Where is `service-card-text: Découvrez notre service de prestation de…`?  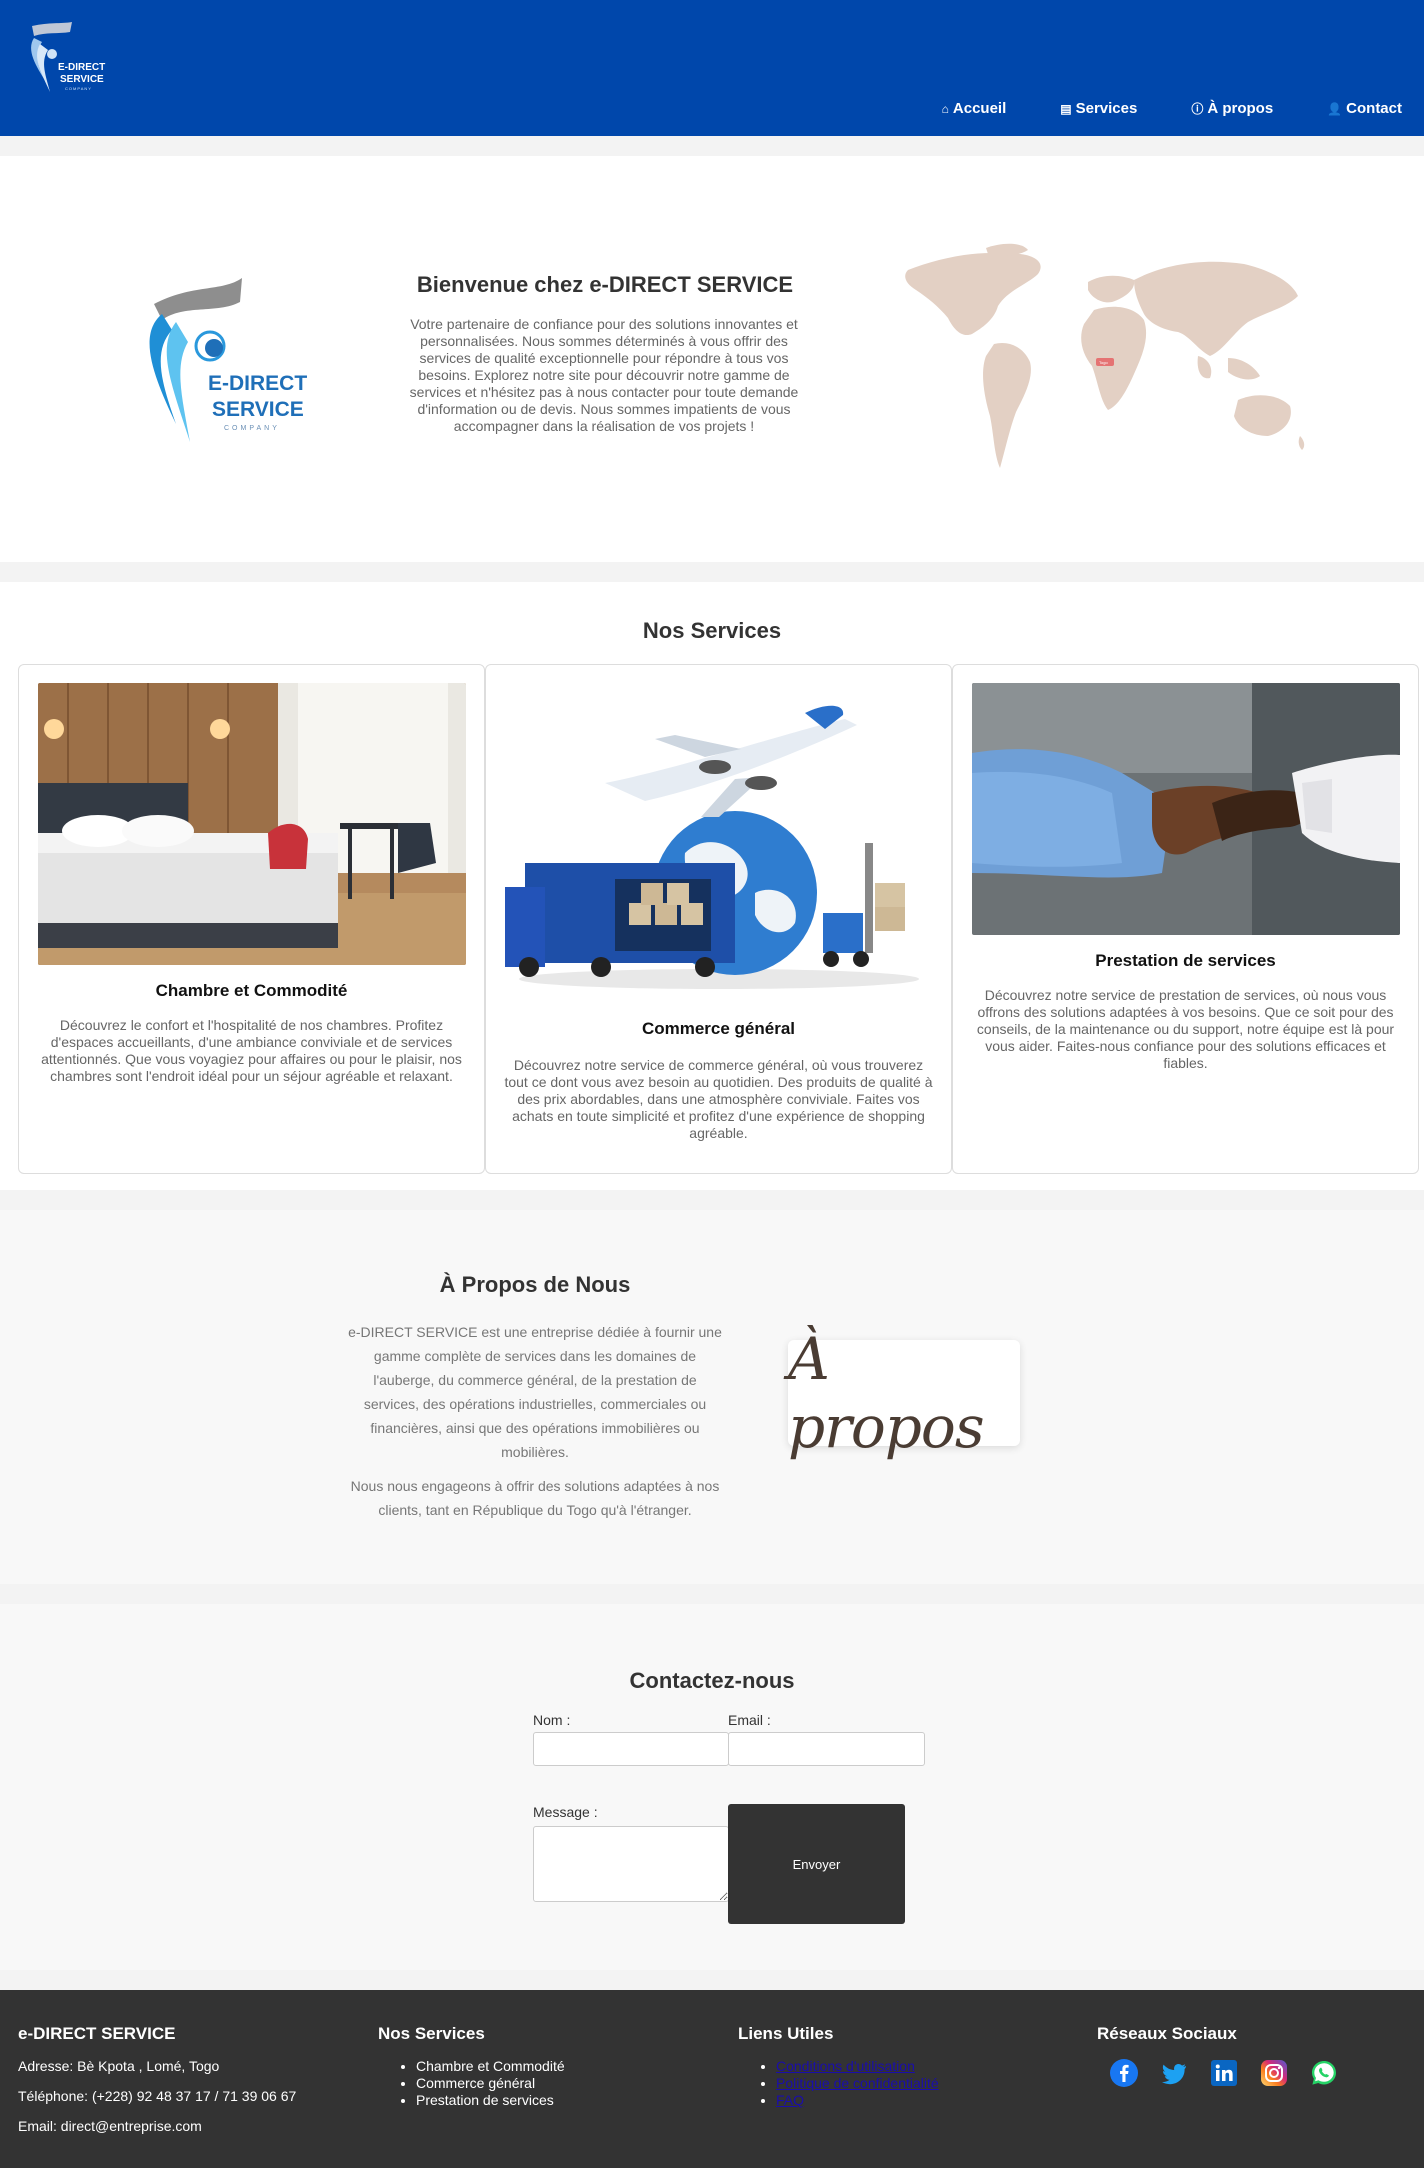 service-card-text: Découvrez notre service de prestation de… is located at coordinates (1185, 1029).